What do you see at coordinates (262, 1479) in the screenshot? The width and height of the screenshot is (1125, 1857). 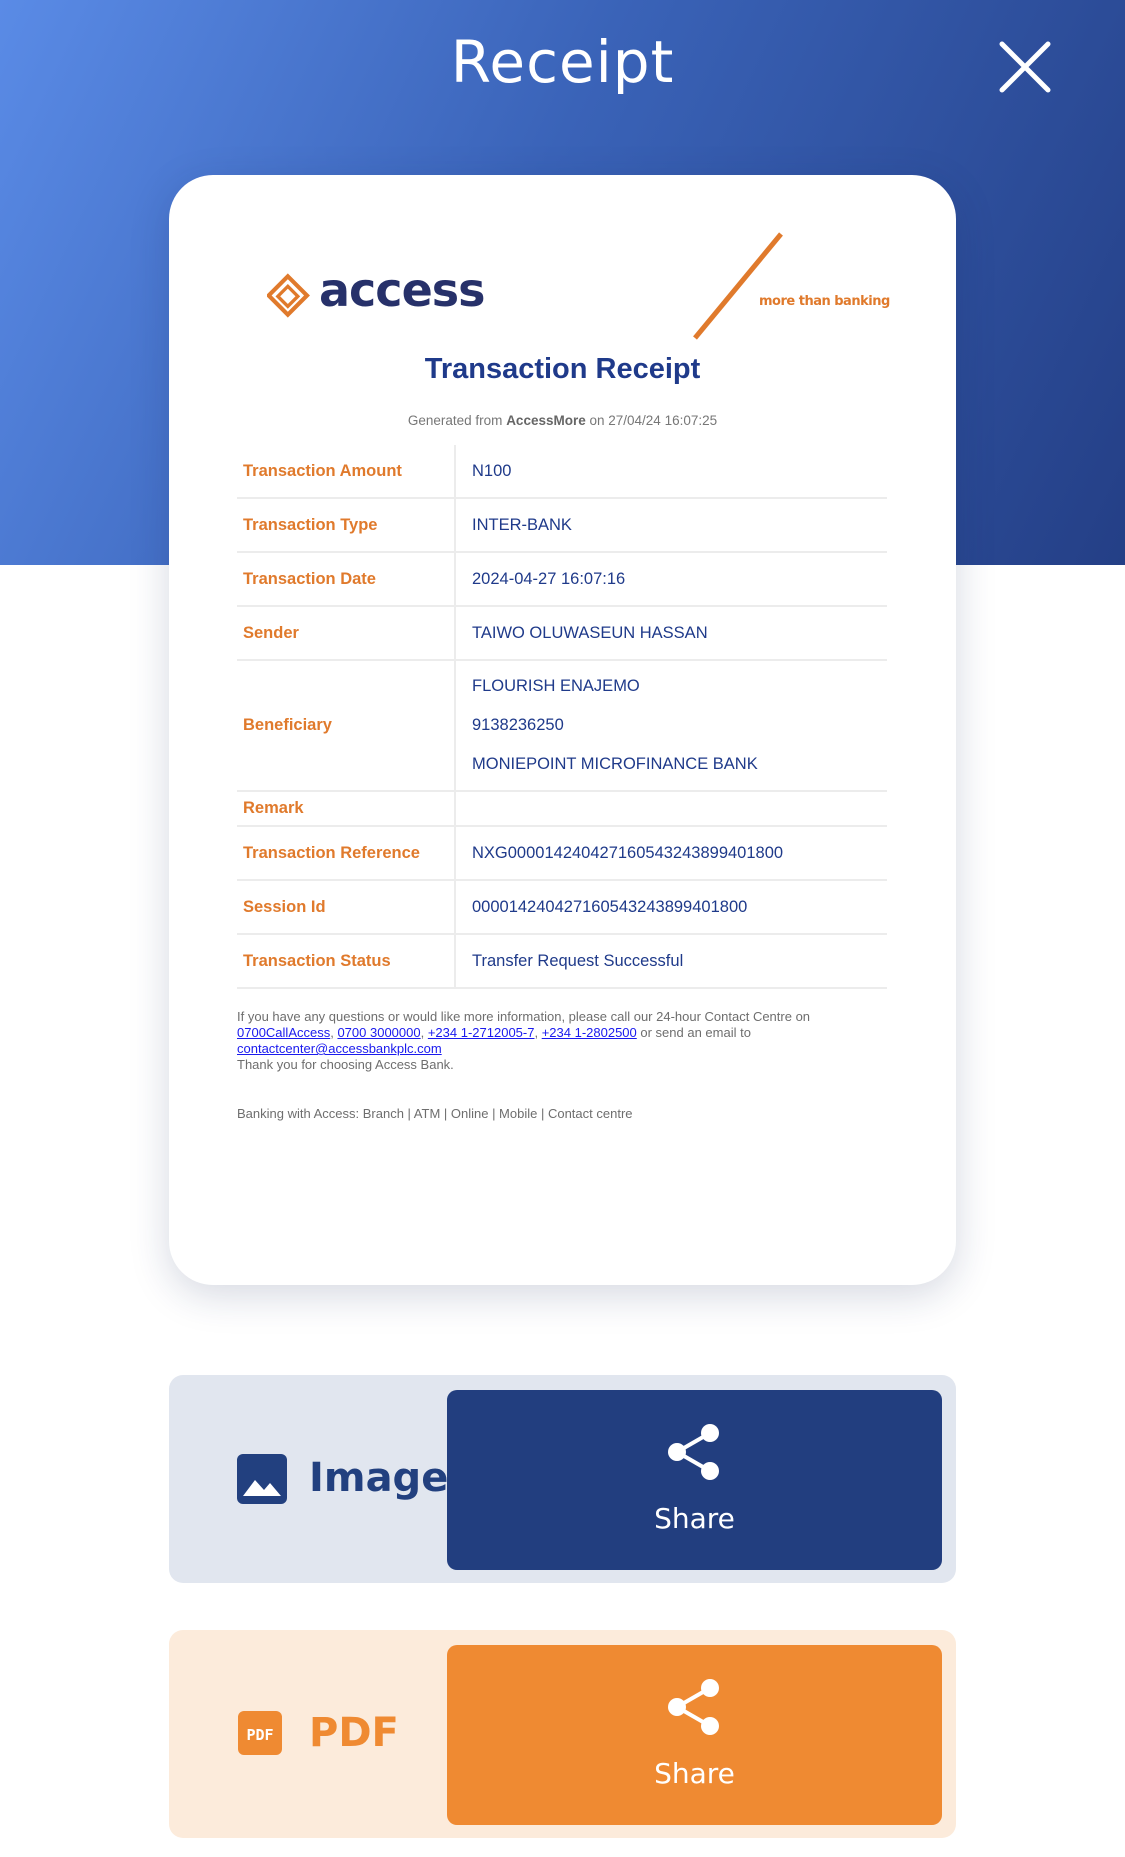 I see `image-icon` at bounding box center [262, 1479].